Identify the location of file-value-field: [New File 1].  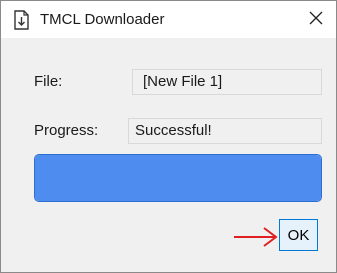
(227, 82).